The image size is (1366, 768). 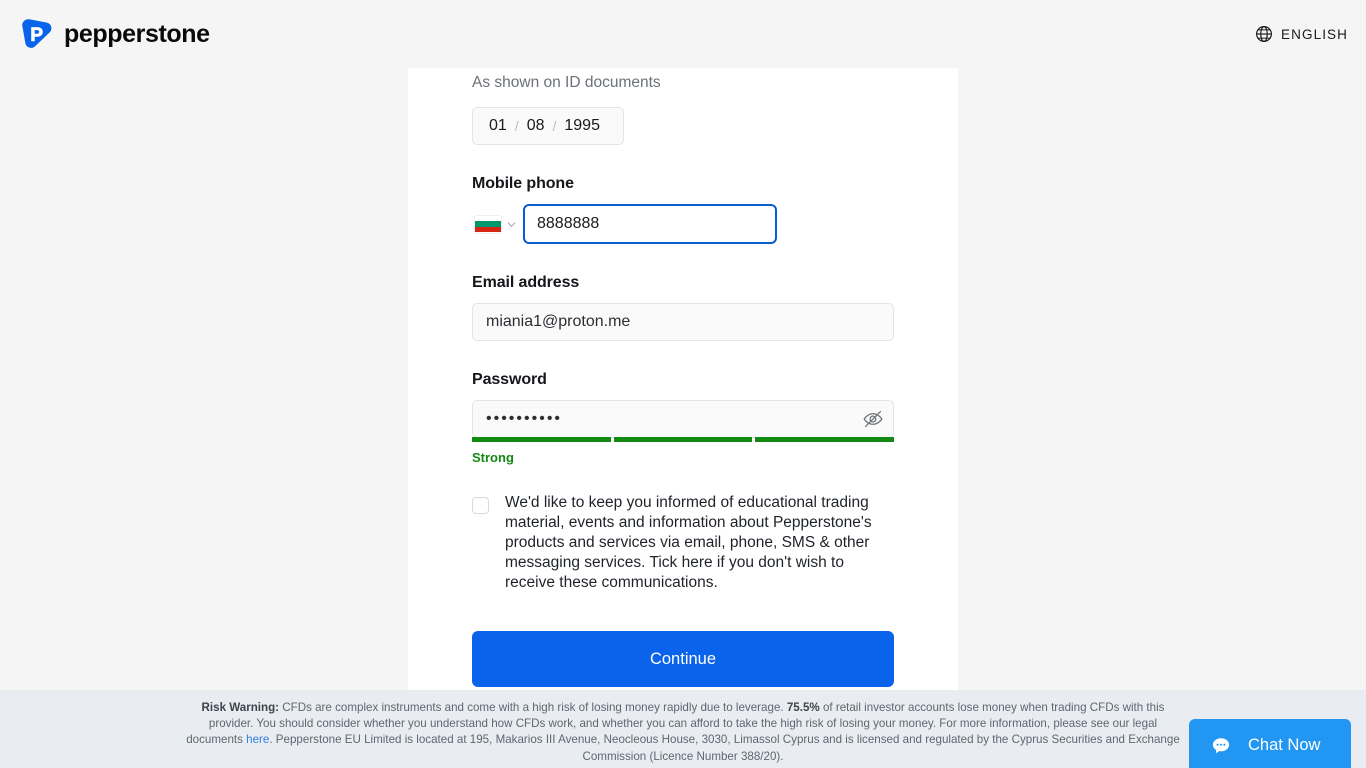 I want to click on language-selector: ENGLISH, so click(x=1301, y=34).